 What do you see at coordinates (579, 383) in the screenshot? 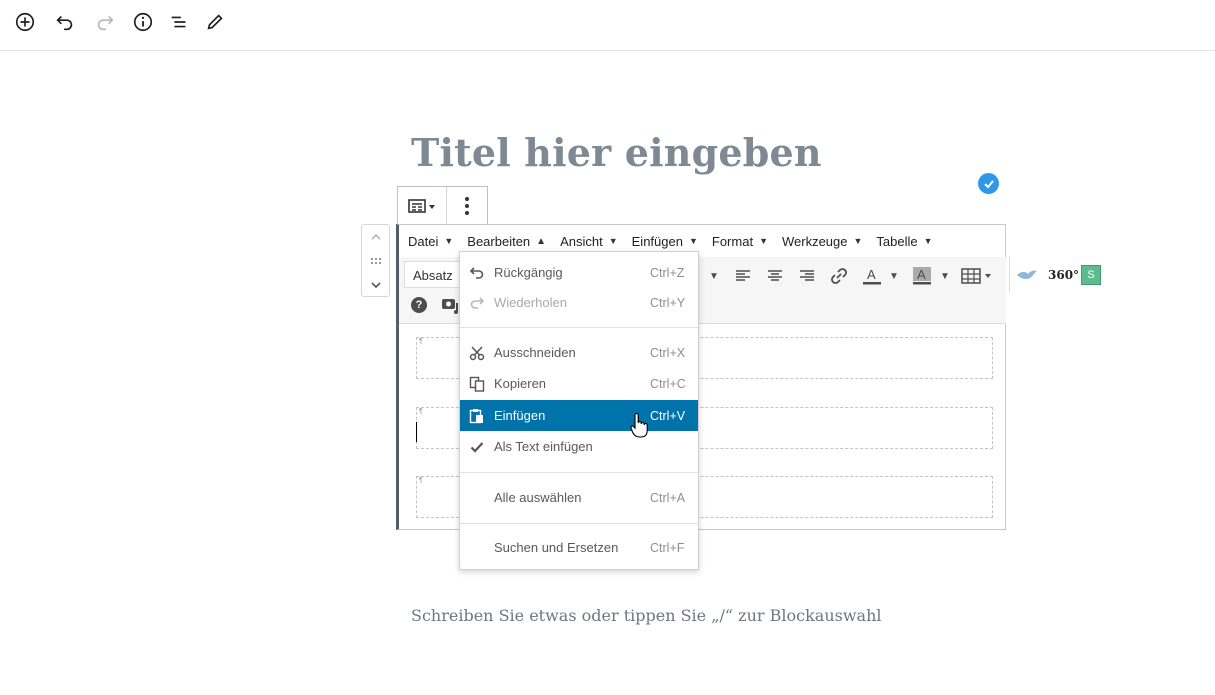
I see `menu-item-kopieren: Kopieren Ctrl+C` at bounding box center [579, 383].